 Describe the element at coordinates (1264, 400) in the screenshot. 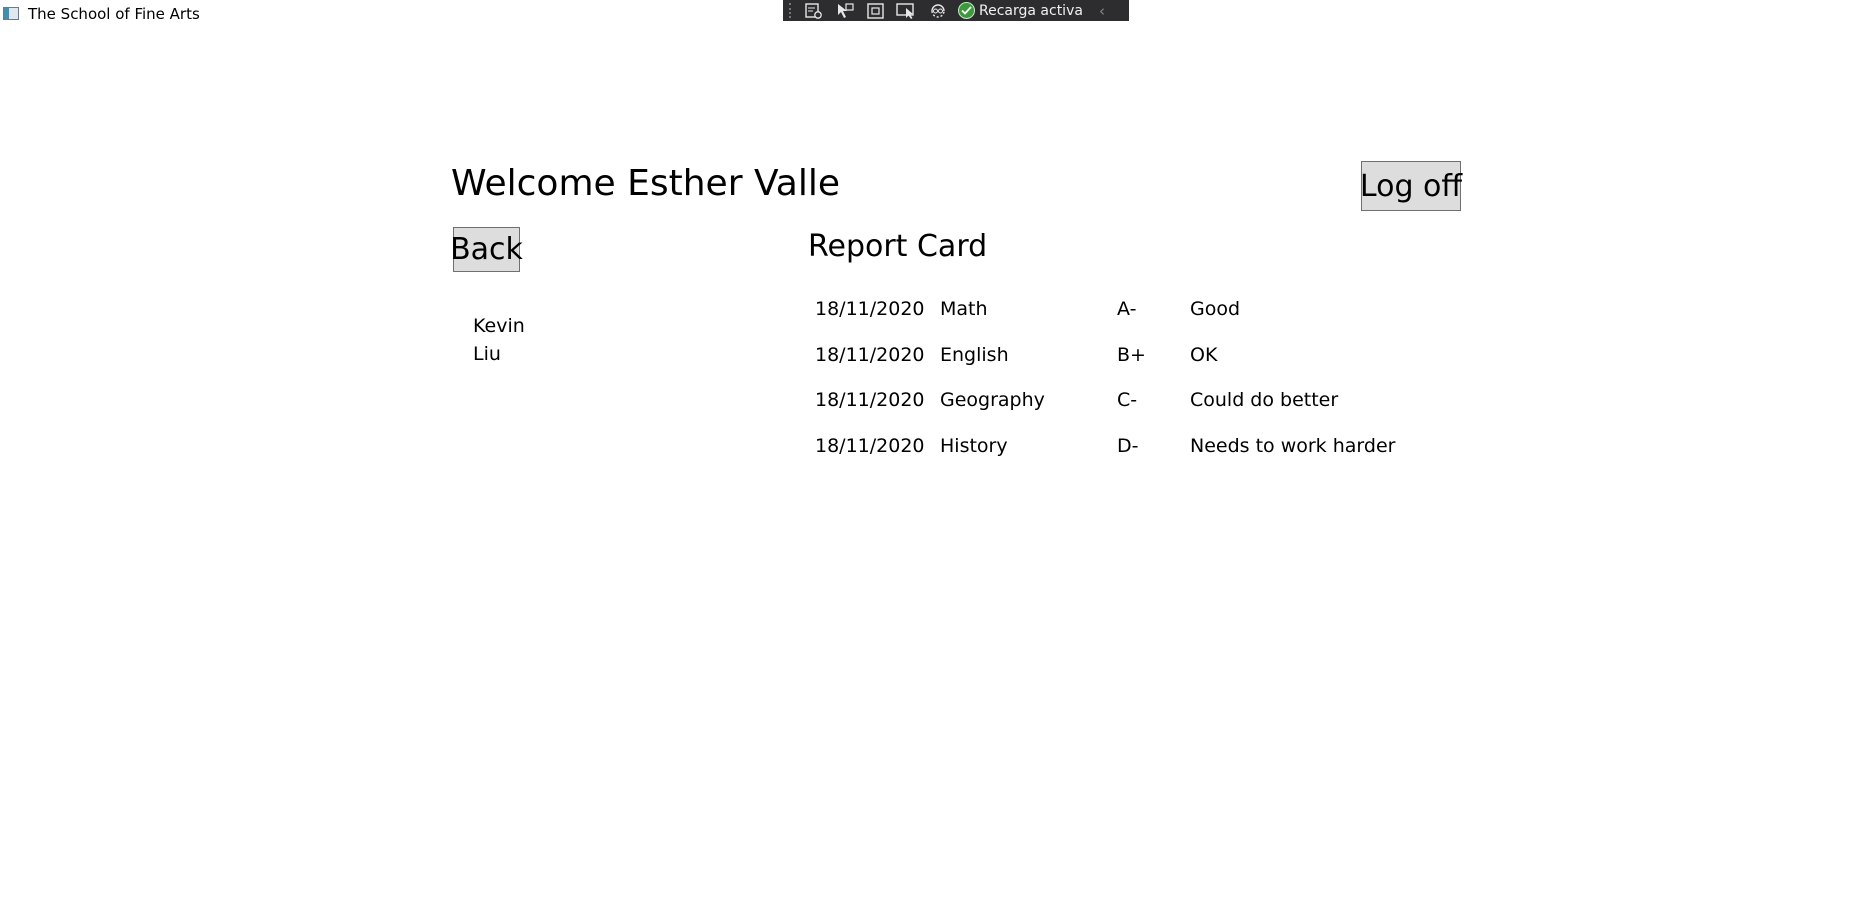

I see `grade-comment: Could do better` at that location.